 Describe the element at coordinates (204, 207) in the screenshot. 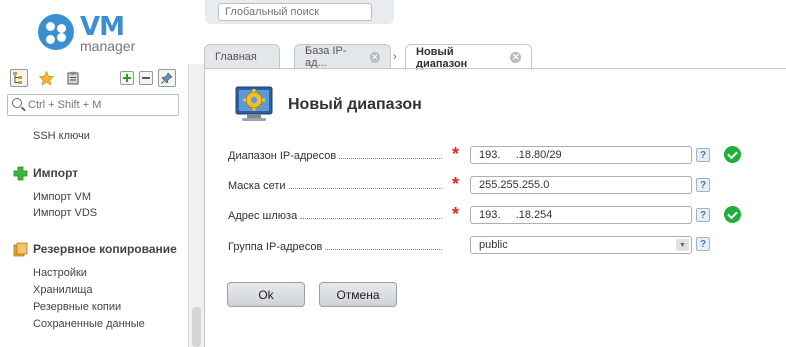

I see `content-border` at that location.